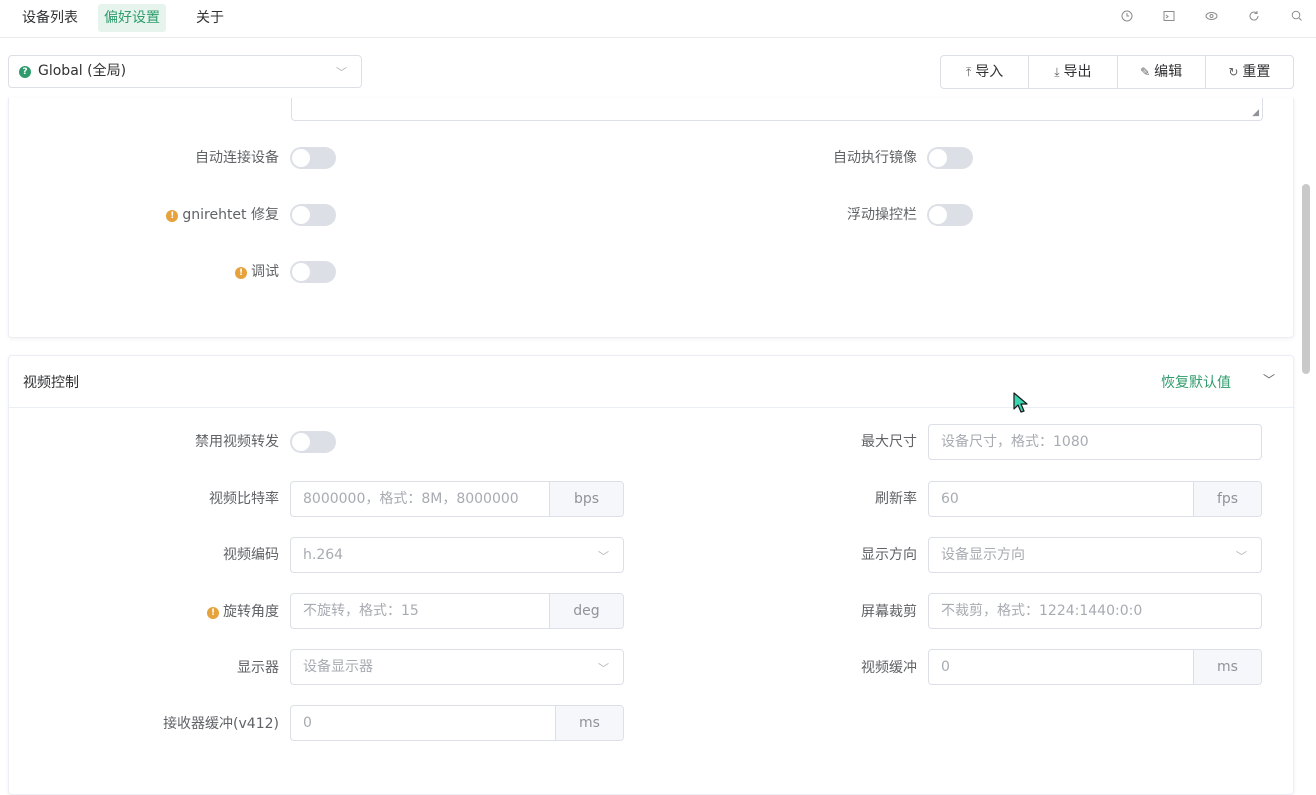 This screenshot has height=795, width=1316. I want to click on max-size-label: 最大尺寸, so click(889, 442).